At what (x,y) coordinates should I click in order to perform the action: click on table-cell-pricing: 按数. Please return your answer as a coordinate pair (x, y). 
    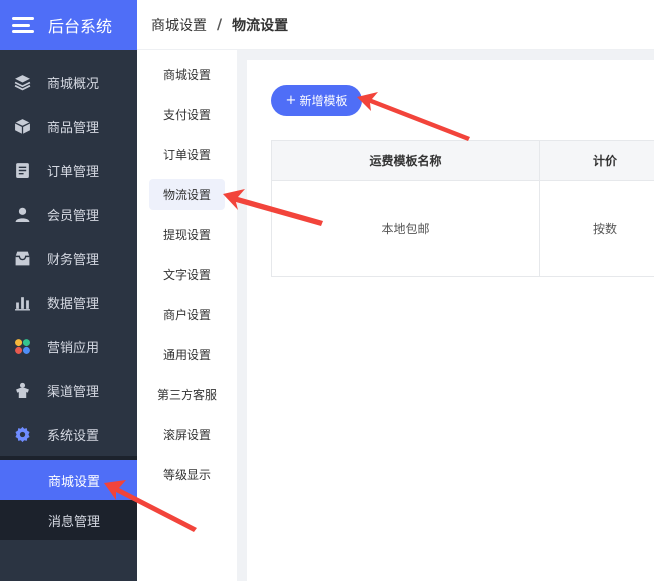
    Looking at the image, I should click on (596, 228).